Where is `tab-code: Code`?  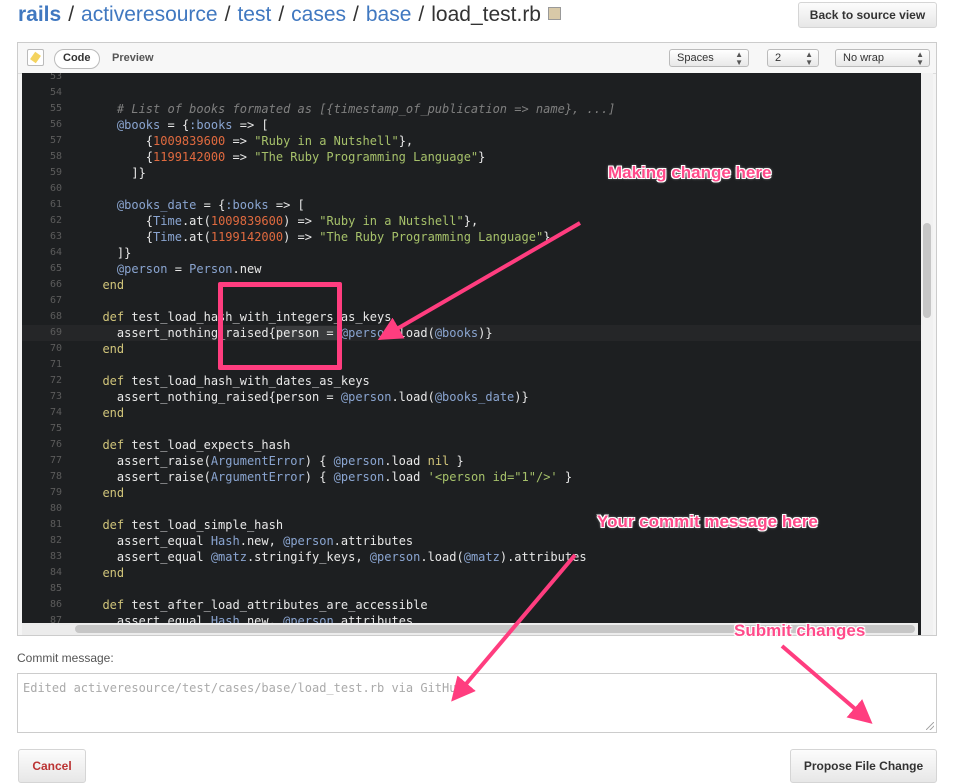
tab-code: Code is located at coordinates (77, 59).